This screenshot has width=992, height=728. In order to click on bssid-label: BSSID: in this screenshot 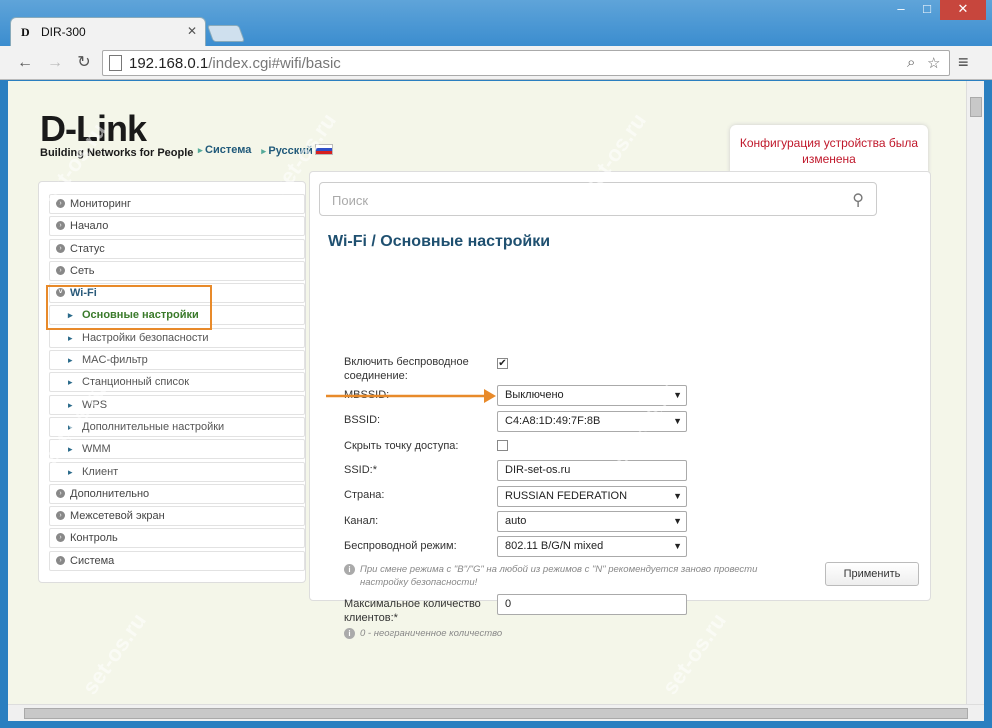, I will do `click(362, 420)`.